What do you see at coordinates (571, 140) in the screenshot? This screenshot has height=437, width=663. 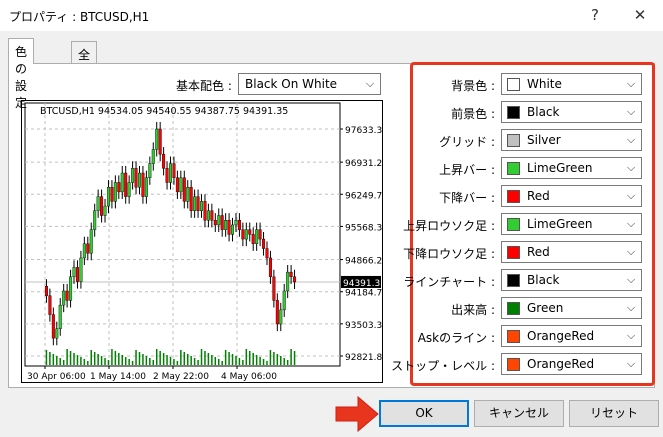 I see `color-select: Silver ⌵` at bounding box center [571, 140].